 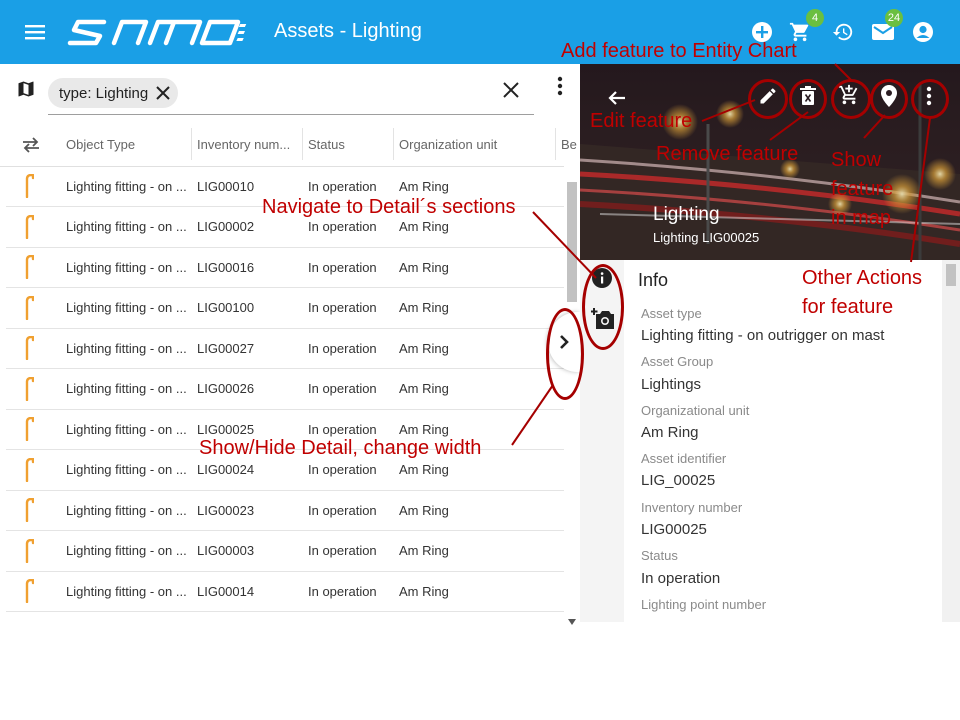 I want to click on annotation-other-actions-1: Other Actions, so click(x=862, y=278).